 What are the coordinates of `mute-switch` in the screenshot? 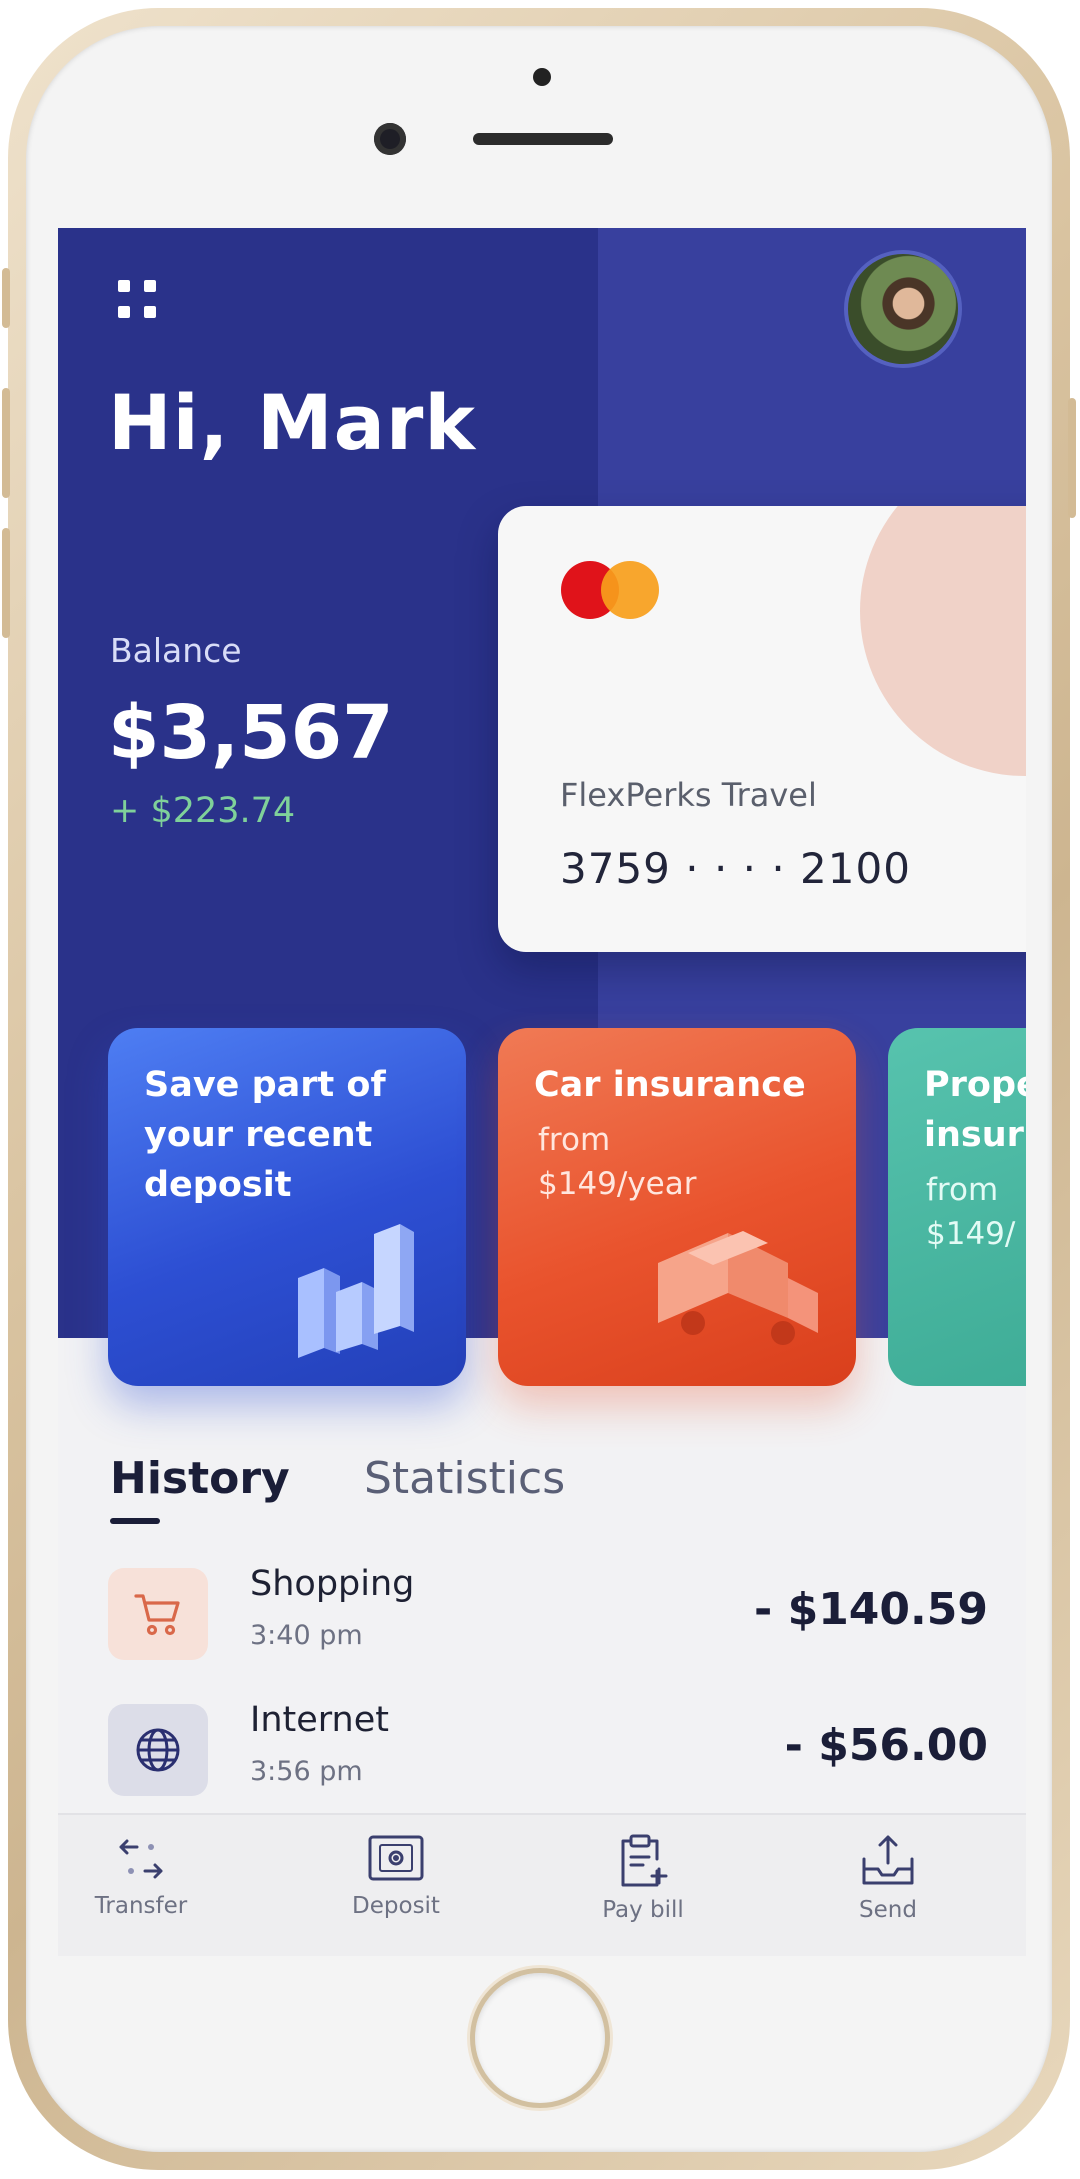 It's located at (6, 298).